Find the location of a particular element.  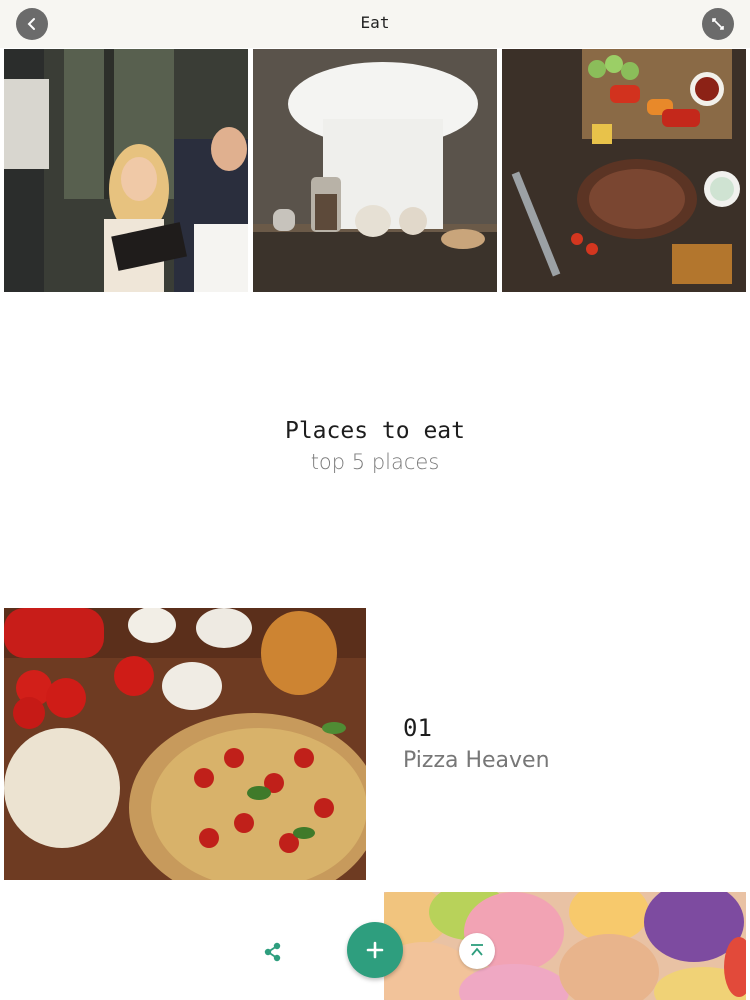

chef-hat-photo is located at coordinates (375, 170).